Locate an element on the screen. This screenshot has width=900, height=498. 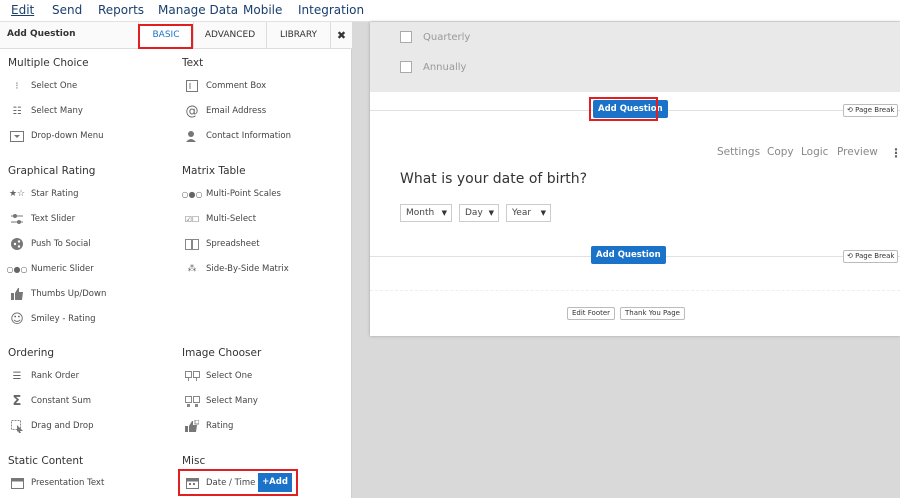
question-type-presentation-text: Presentation Text is located at coordinates (56, 483).